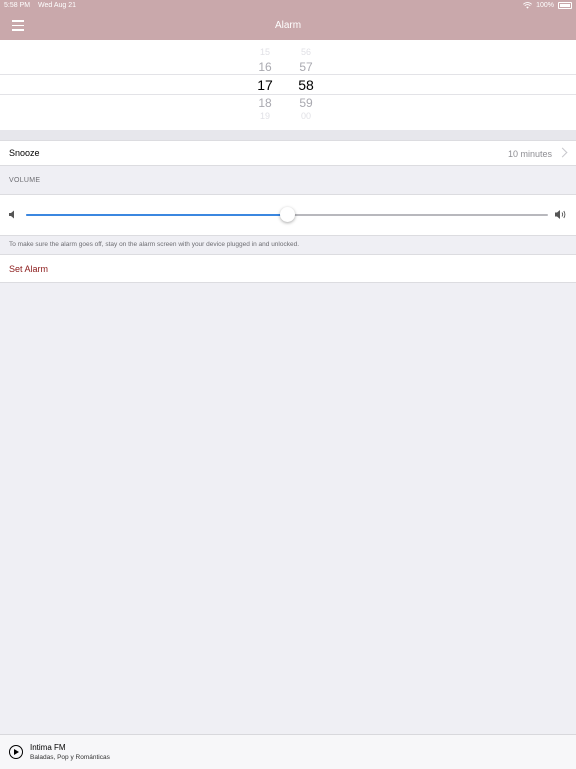 This screenshot has width=576, height=769. I want to click on minute-option: 59, so click(306, 103).